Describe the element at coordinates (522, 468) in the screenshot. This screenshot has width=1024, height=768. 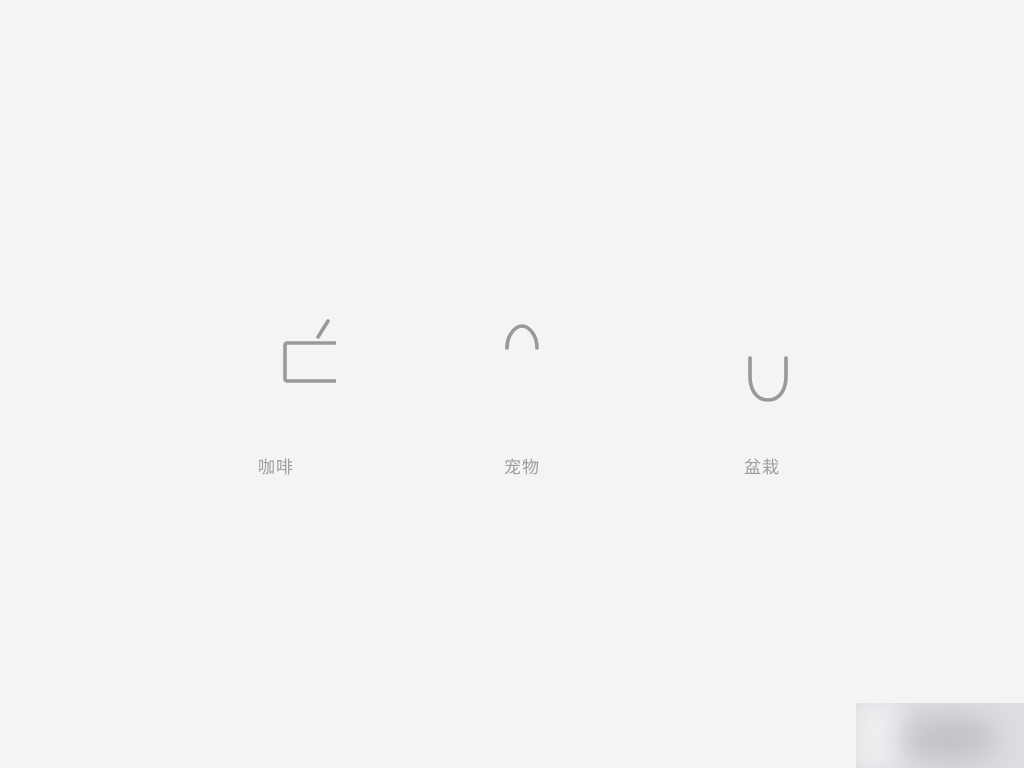
I see `category-label: 宠物` at that location.